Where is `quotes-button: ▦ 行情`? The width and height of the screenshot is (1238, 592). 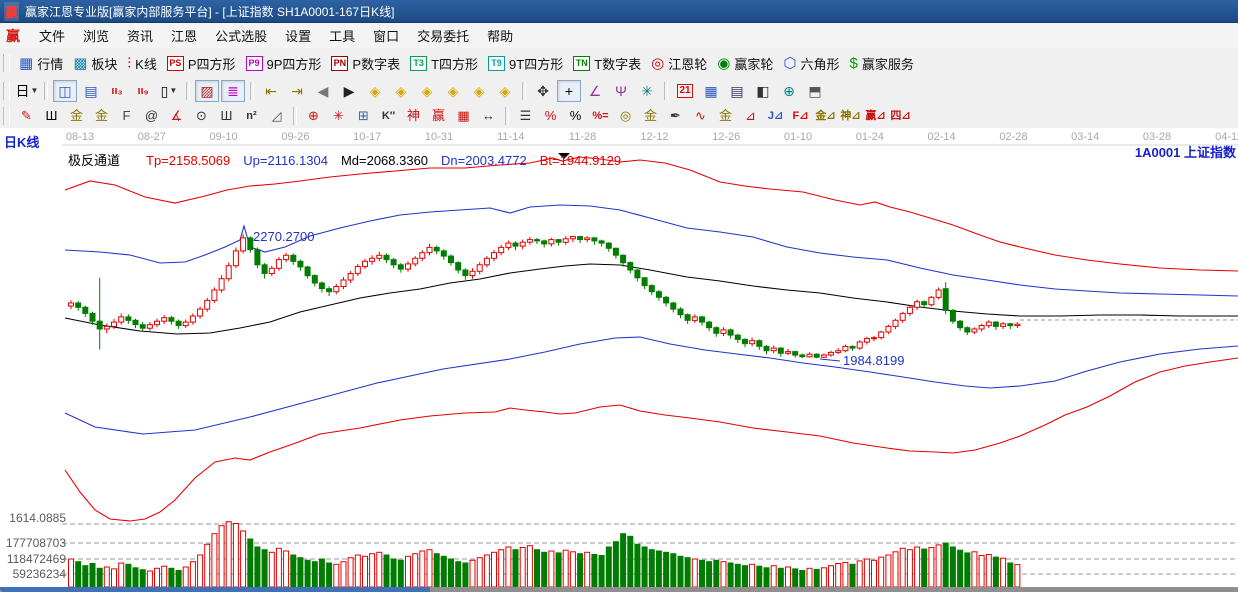 quotes-button: ▦ 行情 is located at coordinates (41, 63).